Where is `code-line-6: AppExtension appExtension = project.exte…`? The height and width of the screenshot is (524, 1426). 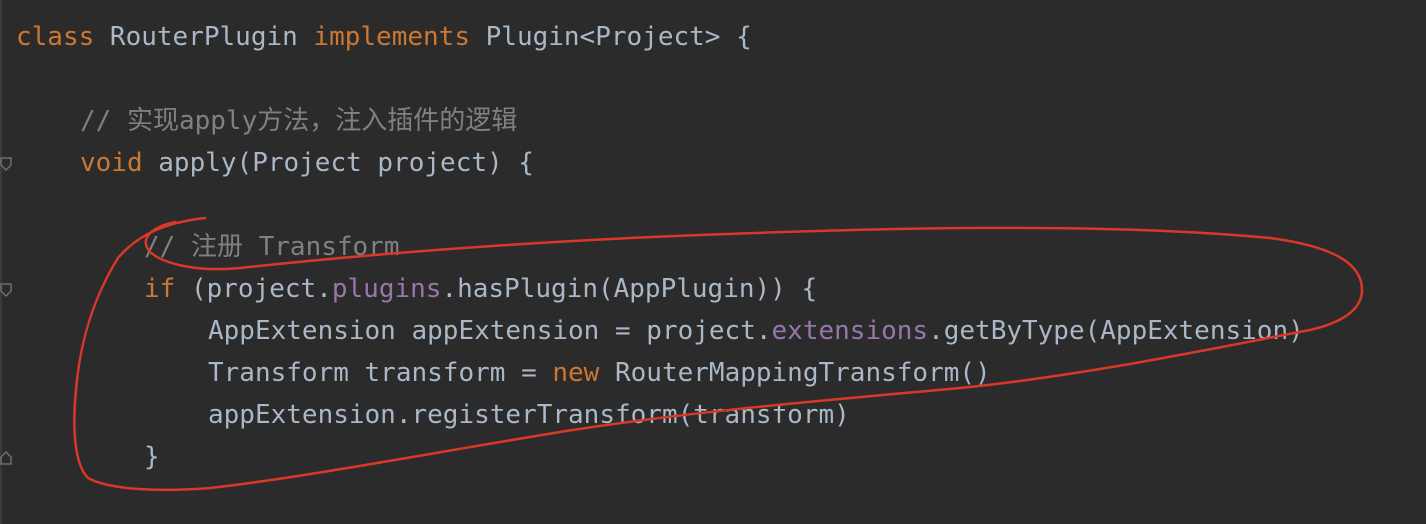 code-line-6: AppExtension appExtension = project.exte… is located at coordinates (756, 331).